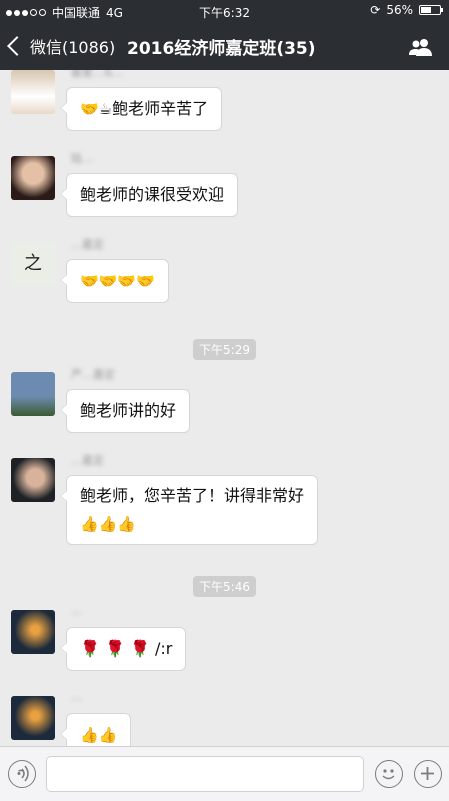  Describe the element at coordinates (431, 10) in the screenshot. I see `battery-icon` at that location.